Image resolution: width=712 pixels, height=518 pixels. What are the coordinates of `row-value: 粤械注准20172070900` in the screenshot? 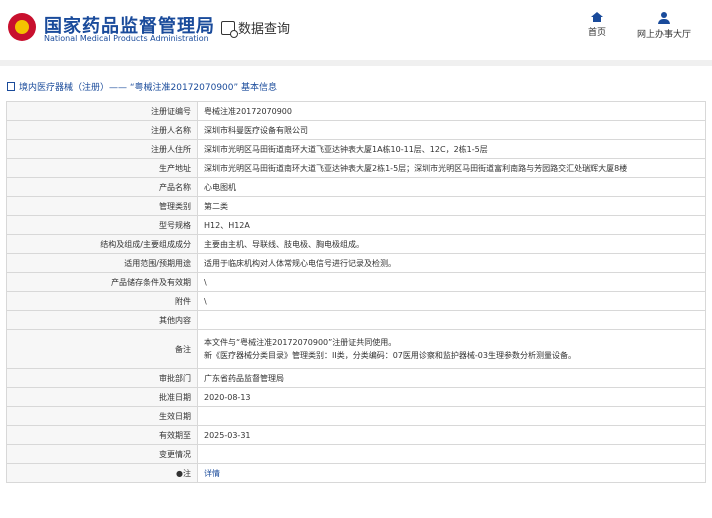 It's located at (451, 111).